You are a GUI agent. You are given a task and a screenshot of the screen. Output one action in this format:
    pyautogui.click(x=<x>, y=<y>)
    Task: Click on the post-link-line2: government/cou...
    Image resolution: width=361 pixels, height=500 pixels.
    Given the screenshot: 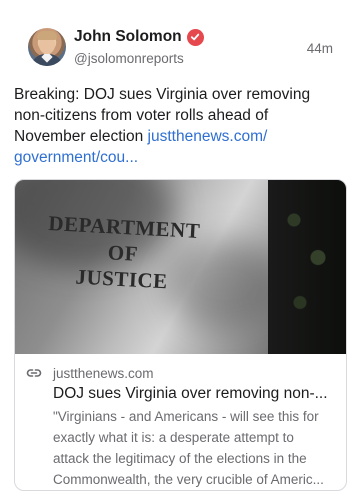 What is the action you would take?
    pyautogui.click(x=76, y=157)
    